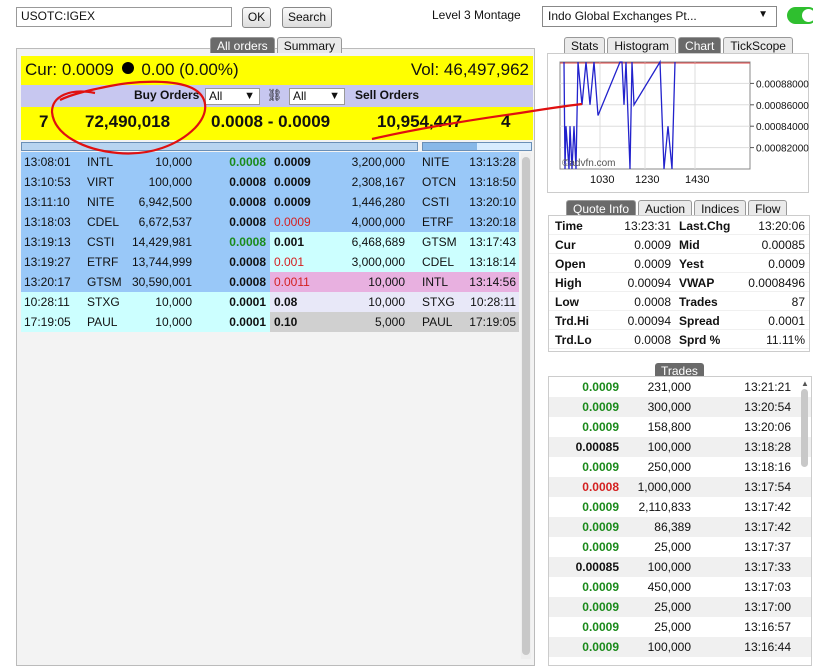  What do you see at coordinates (776, 283) in the screenshot?
I see `quote-value: 0.0008496` at bounding box center [776, 283].